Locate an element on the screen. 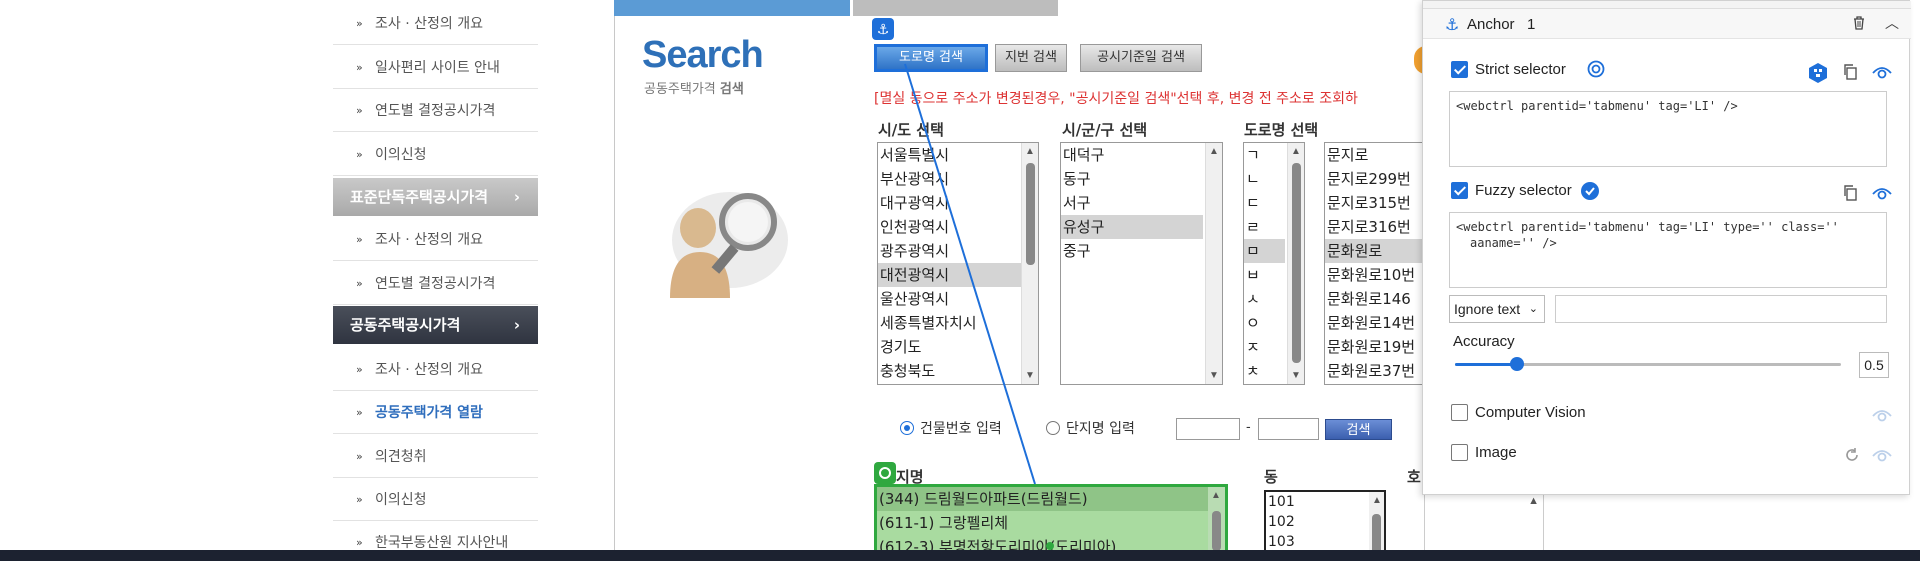 The height and width of the screenshot is (561, 1920). sidebar-item-survey-overview: » 조사 · 산정의 개요 is located at coordinates (435, 23).